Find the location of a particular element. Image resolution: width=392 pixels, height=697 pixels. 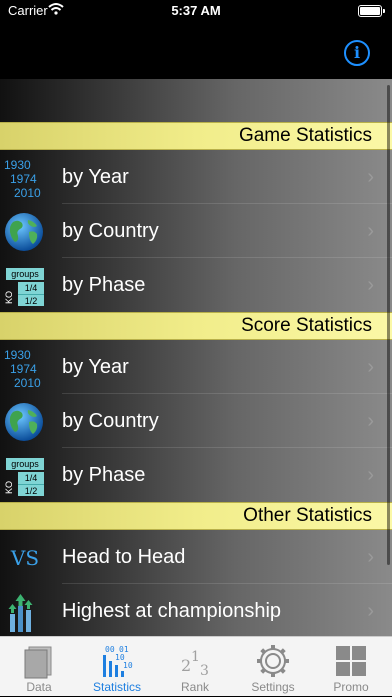

navigation-bar: i is located at coordinates (196, 50).